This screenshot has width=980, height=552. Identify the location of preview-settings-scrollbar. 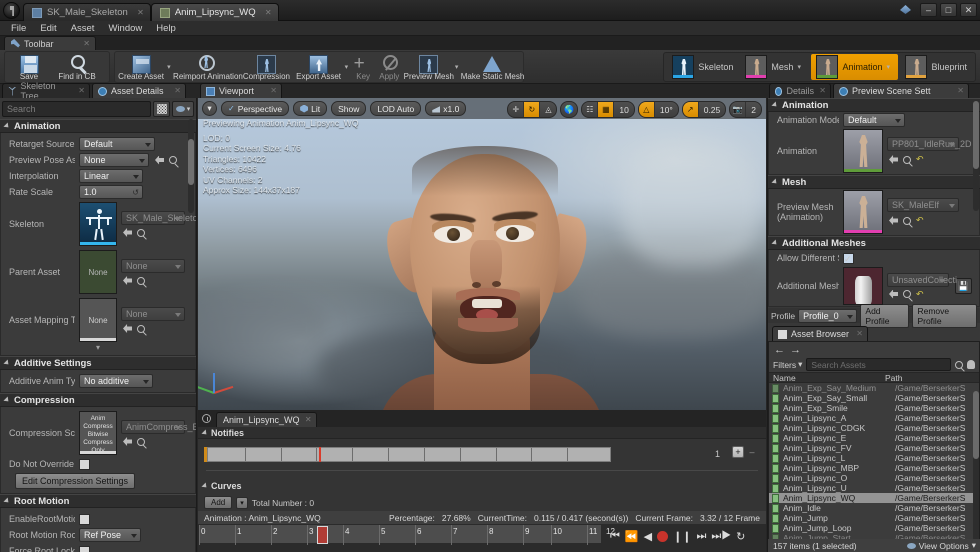
(976, 156).